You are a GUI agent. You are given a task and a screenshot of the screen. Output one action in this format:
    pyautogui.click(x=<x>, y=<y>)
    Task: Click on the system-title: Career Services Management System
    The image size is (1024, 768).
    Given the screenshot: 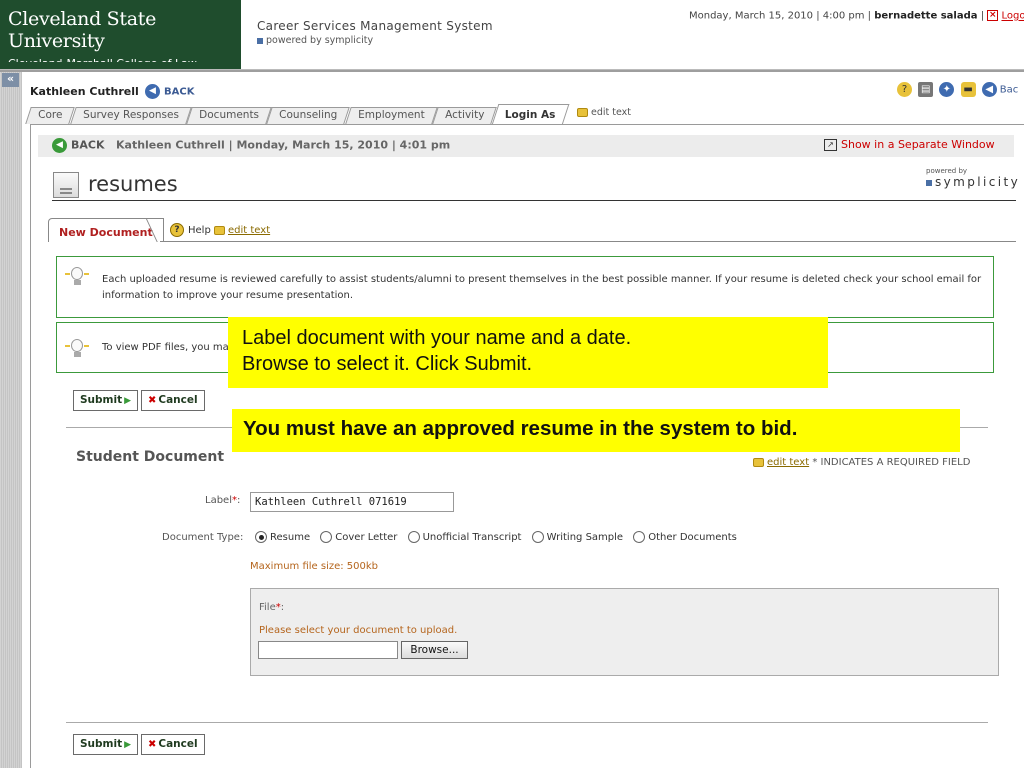 What is the action you would take?
    pyautogui.click(x=375, y=26)
    